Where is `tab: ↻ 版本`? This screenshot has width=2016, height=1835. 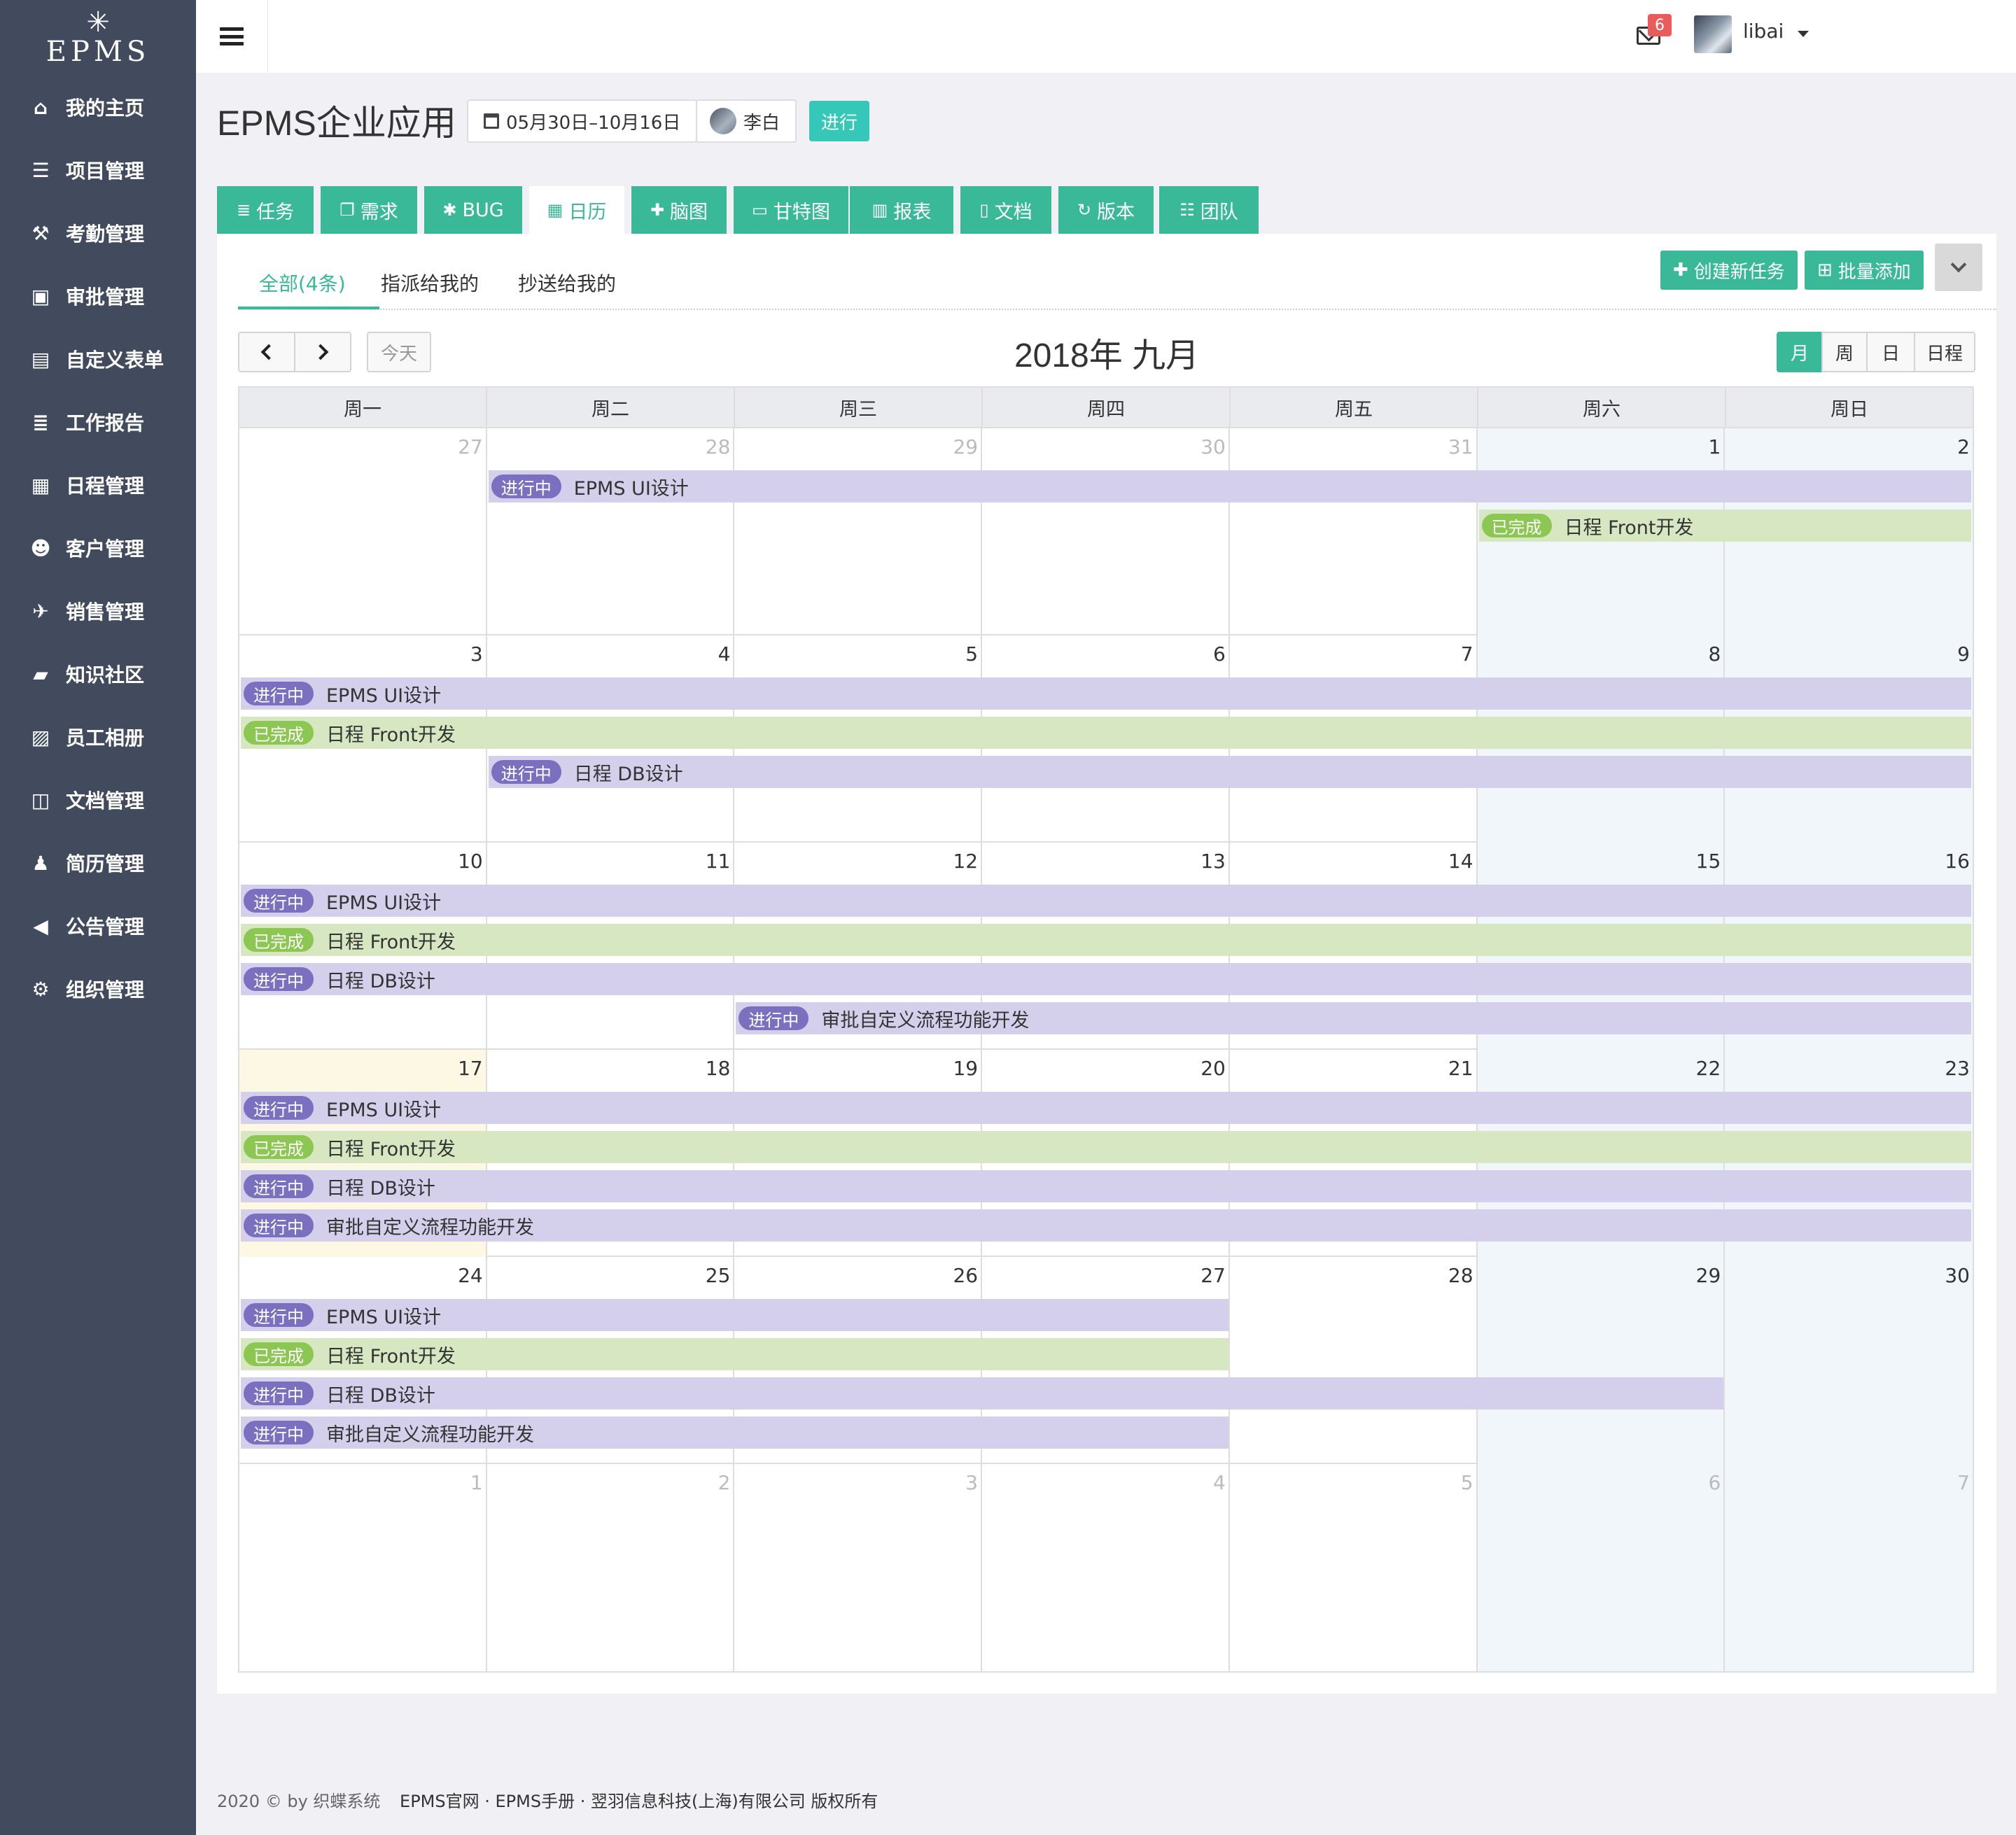 tab: ↻ 版本 is located at coordinates (1106, 210).